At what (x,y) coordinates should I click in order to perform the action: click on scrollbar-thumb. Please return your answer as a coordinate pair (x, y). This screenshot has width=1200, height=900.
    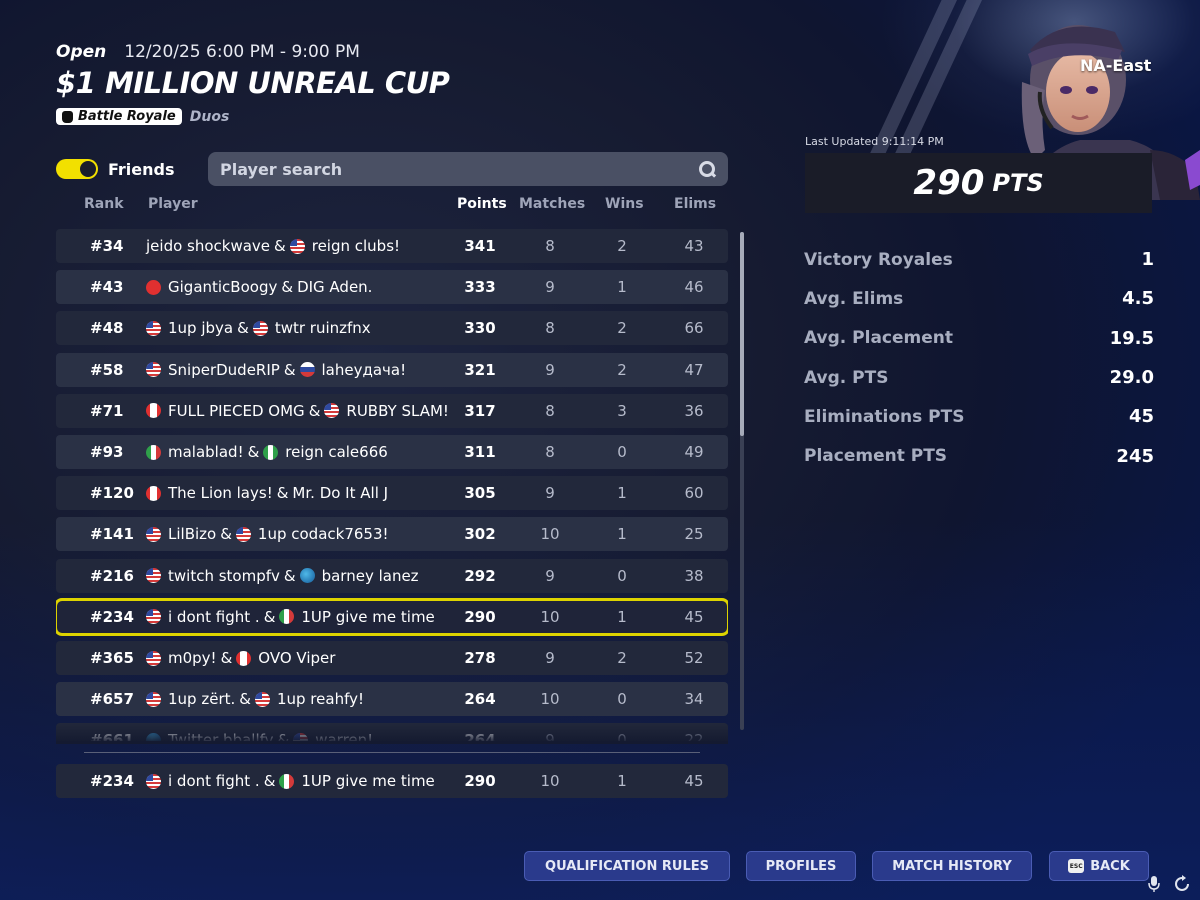
    Looking at the image, I should click on (742, 334).